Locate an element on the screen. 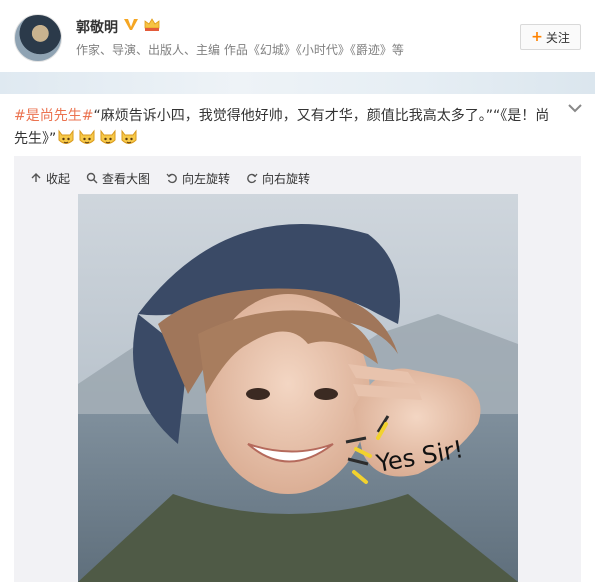  avatar is located at coordinates (38, 38).